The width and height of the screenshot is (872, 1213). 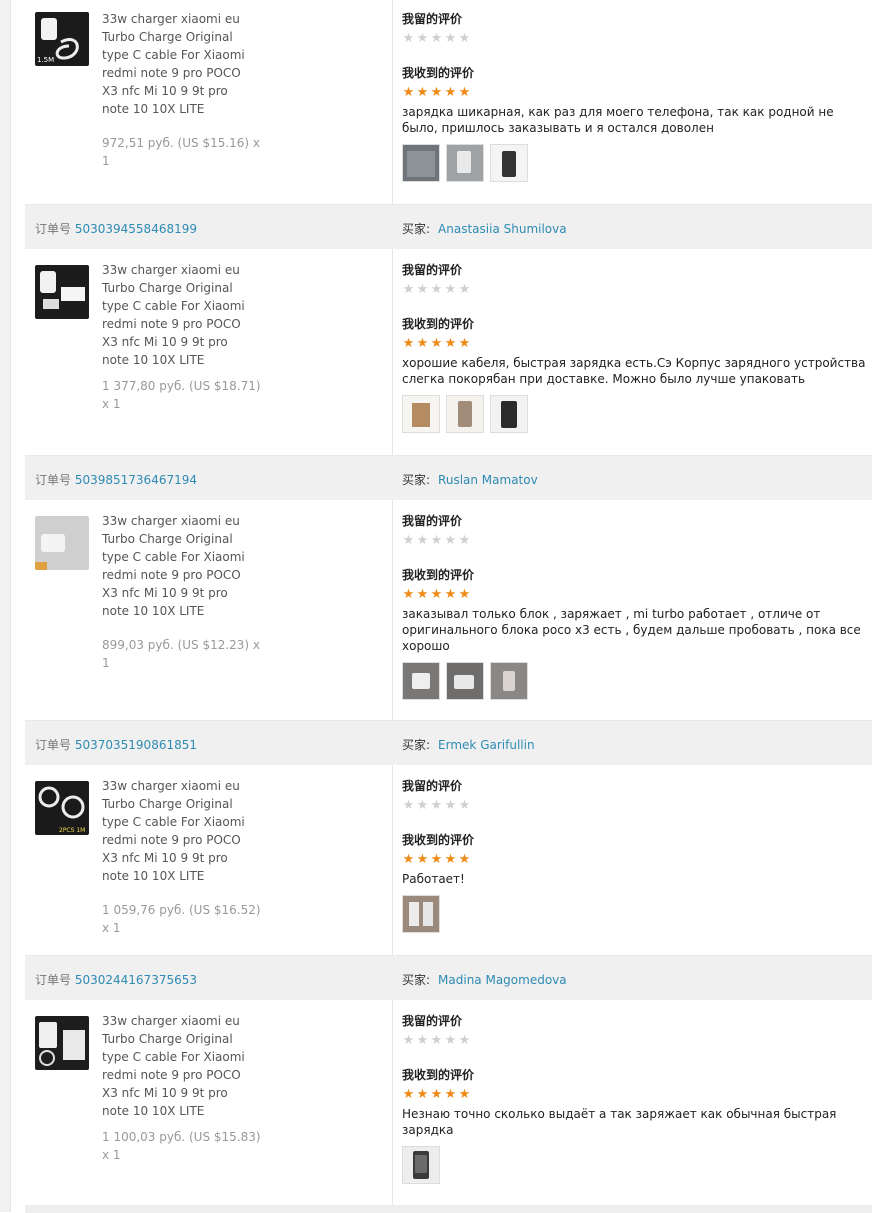 I want to click on order-number-link: 5030244167375653, so click(x=136, y=980).